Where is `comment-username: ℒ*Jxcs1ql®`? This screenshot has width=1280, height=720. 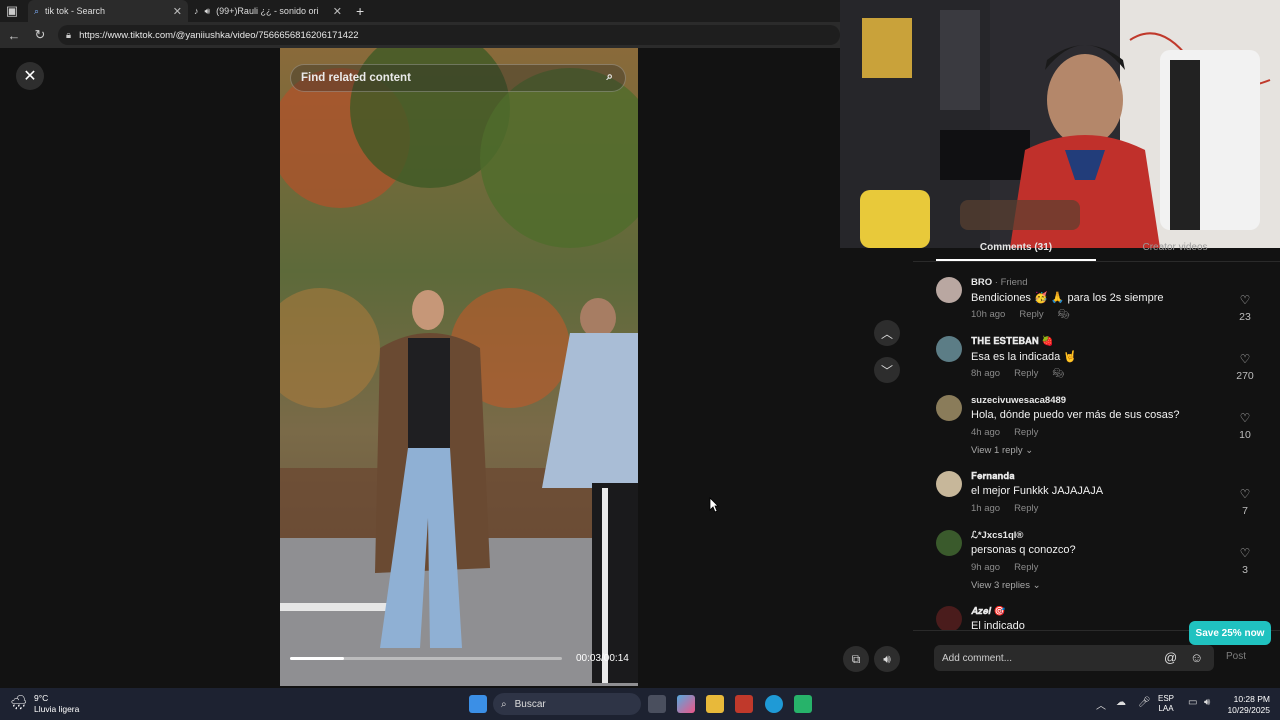 comment-username: ℒ*Jxcs1ql® is located at coordinates (997, 535).